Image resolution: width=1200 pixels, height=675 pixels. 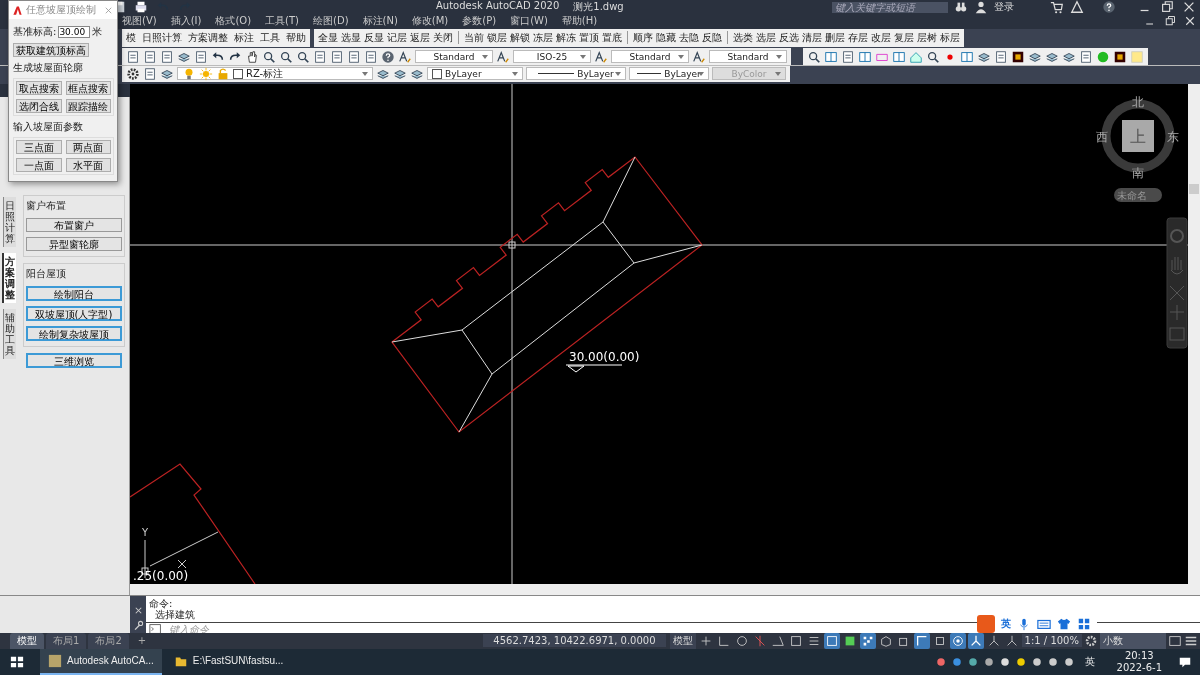 What do you see at coordinates (598, 7) in the screenshot?
I see `file-name: 测光1.dwg` at bounding box center [598, 7].